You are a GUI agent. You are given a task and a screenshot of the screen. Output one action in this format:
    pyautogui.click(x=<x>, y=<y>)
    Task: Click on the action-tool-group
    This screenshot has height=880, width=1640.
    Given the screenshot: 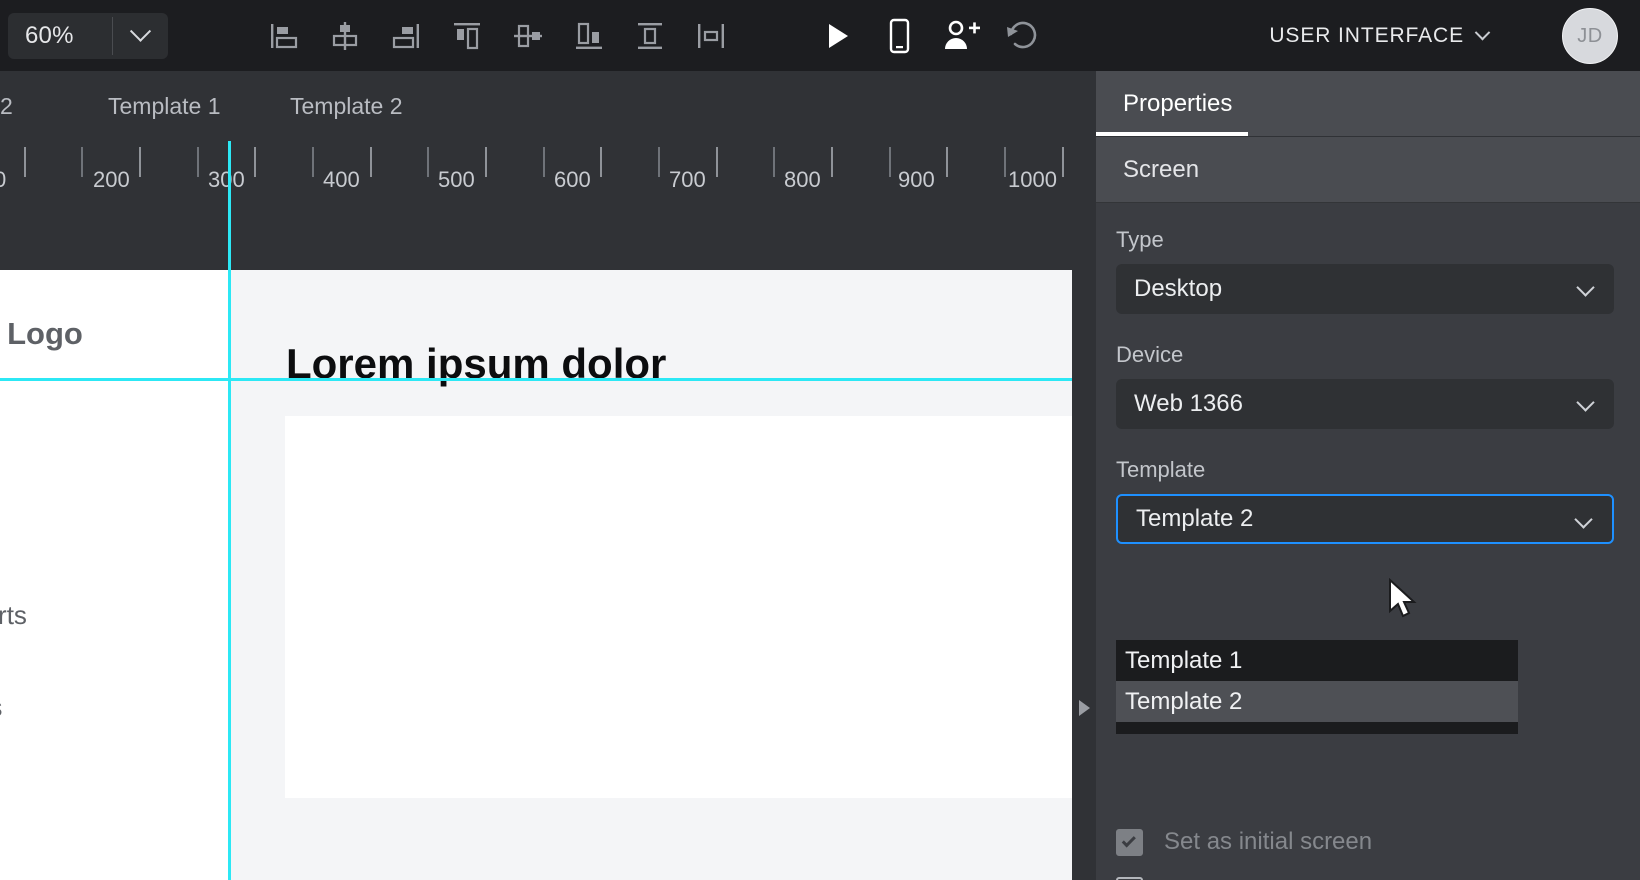 What is the action you would take?
    pyautogui.click(x=930, y=36)
    